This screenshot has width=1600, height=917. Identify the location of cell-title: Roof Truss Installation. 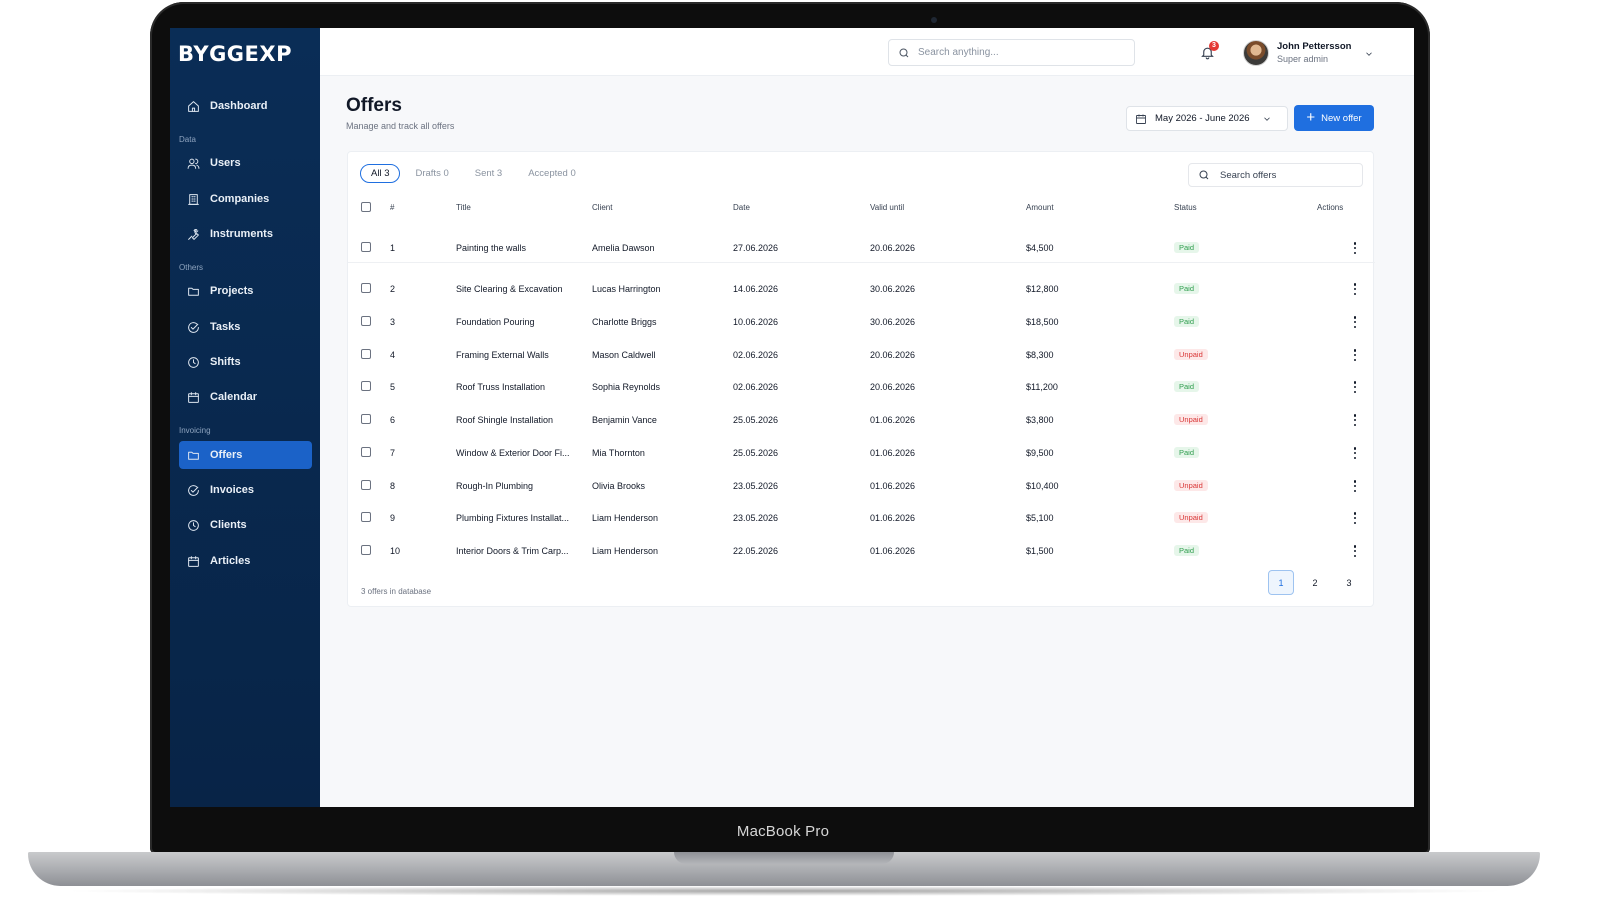
(501, 387).